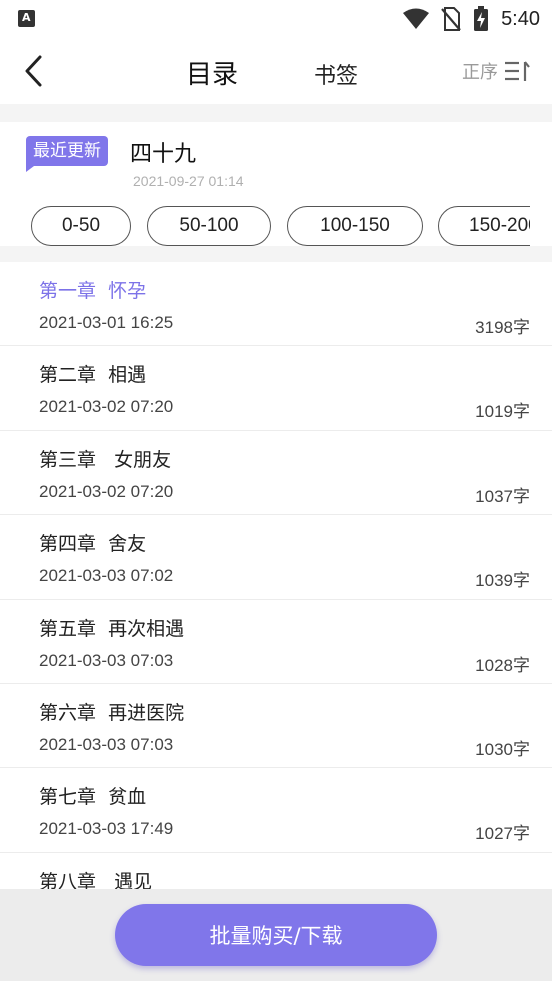 This screenshot has height=981, width=552. I want to click on chapter-row: 第五章 再次相遇 2021-03-03 07:03 1028字, so click(276, 642).